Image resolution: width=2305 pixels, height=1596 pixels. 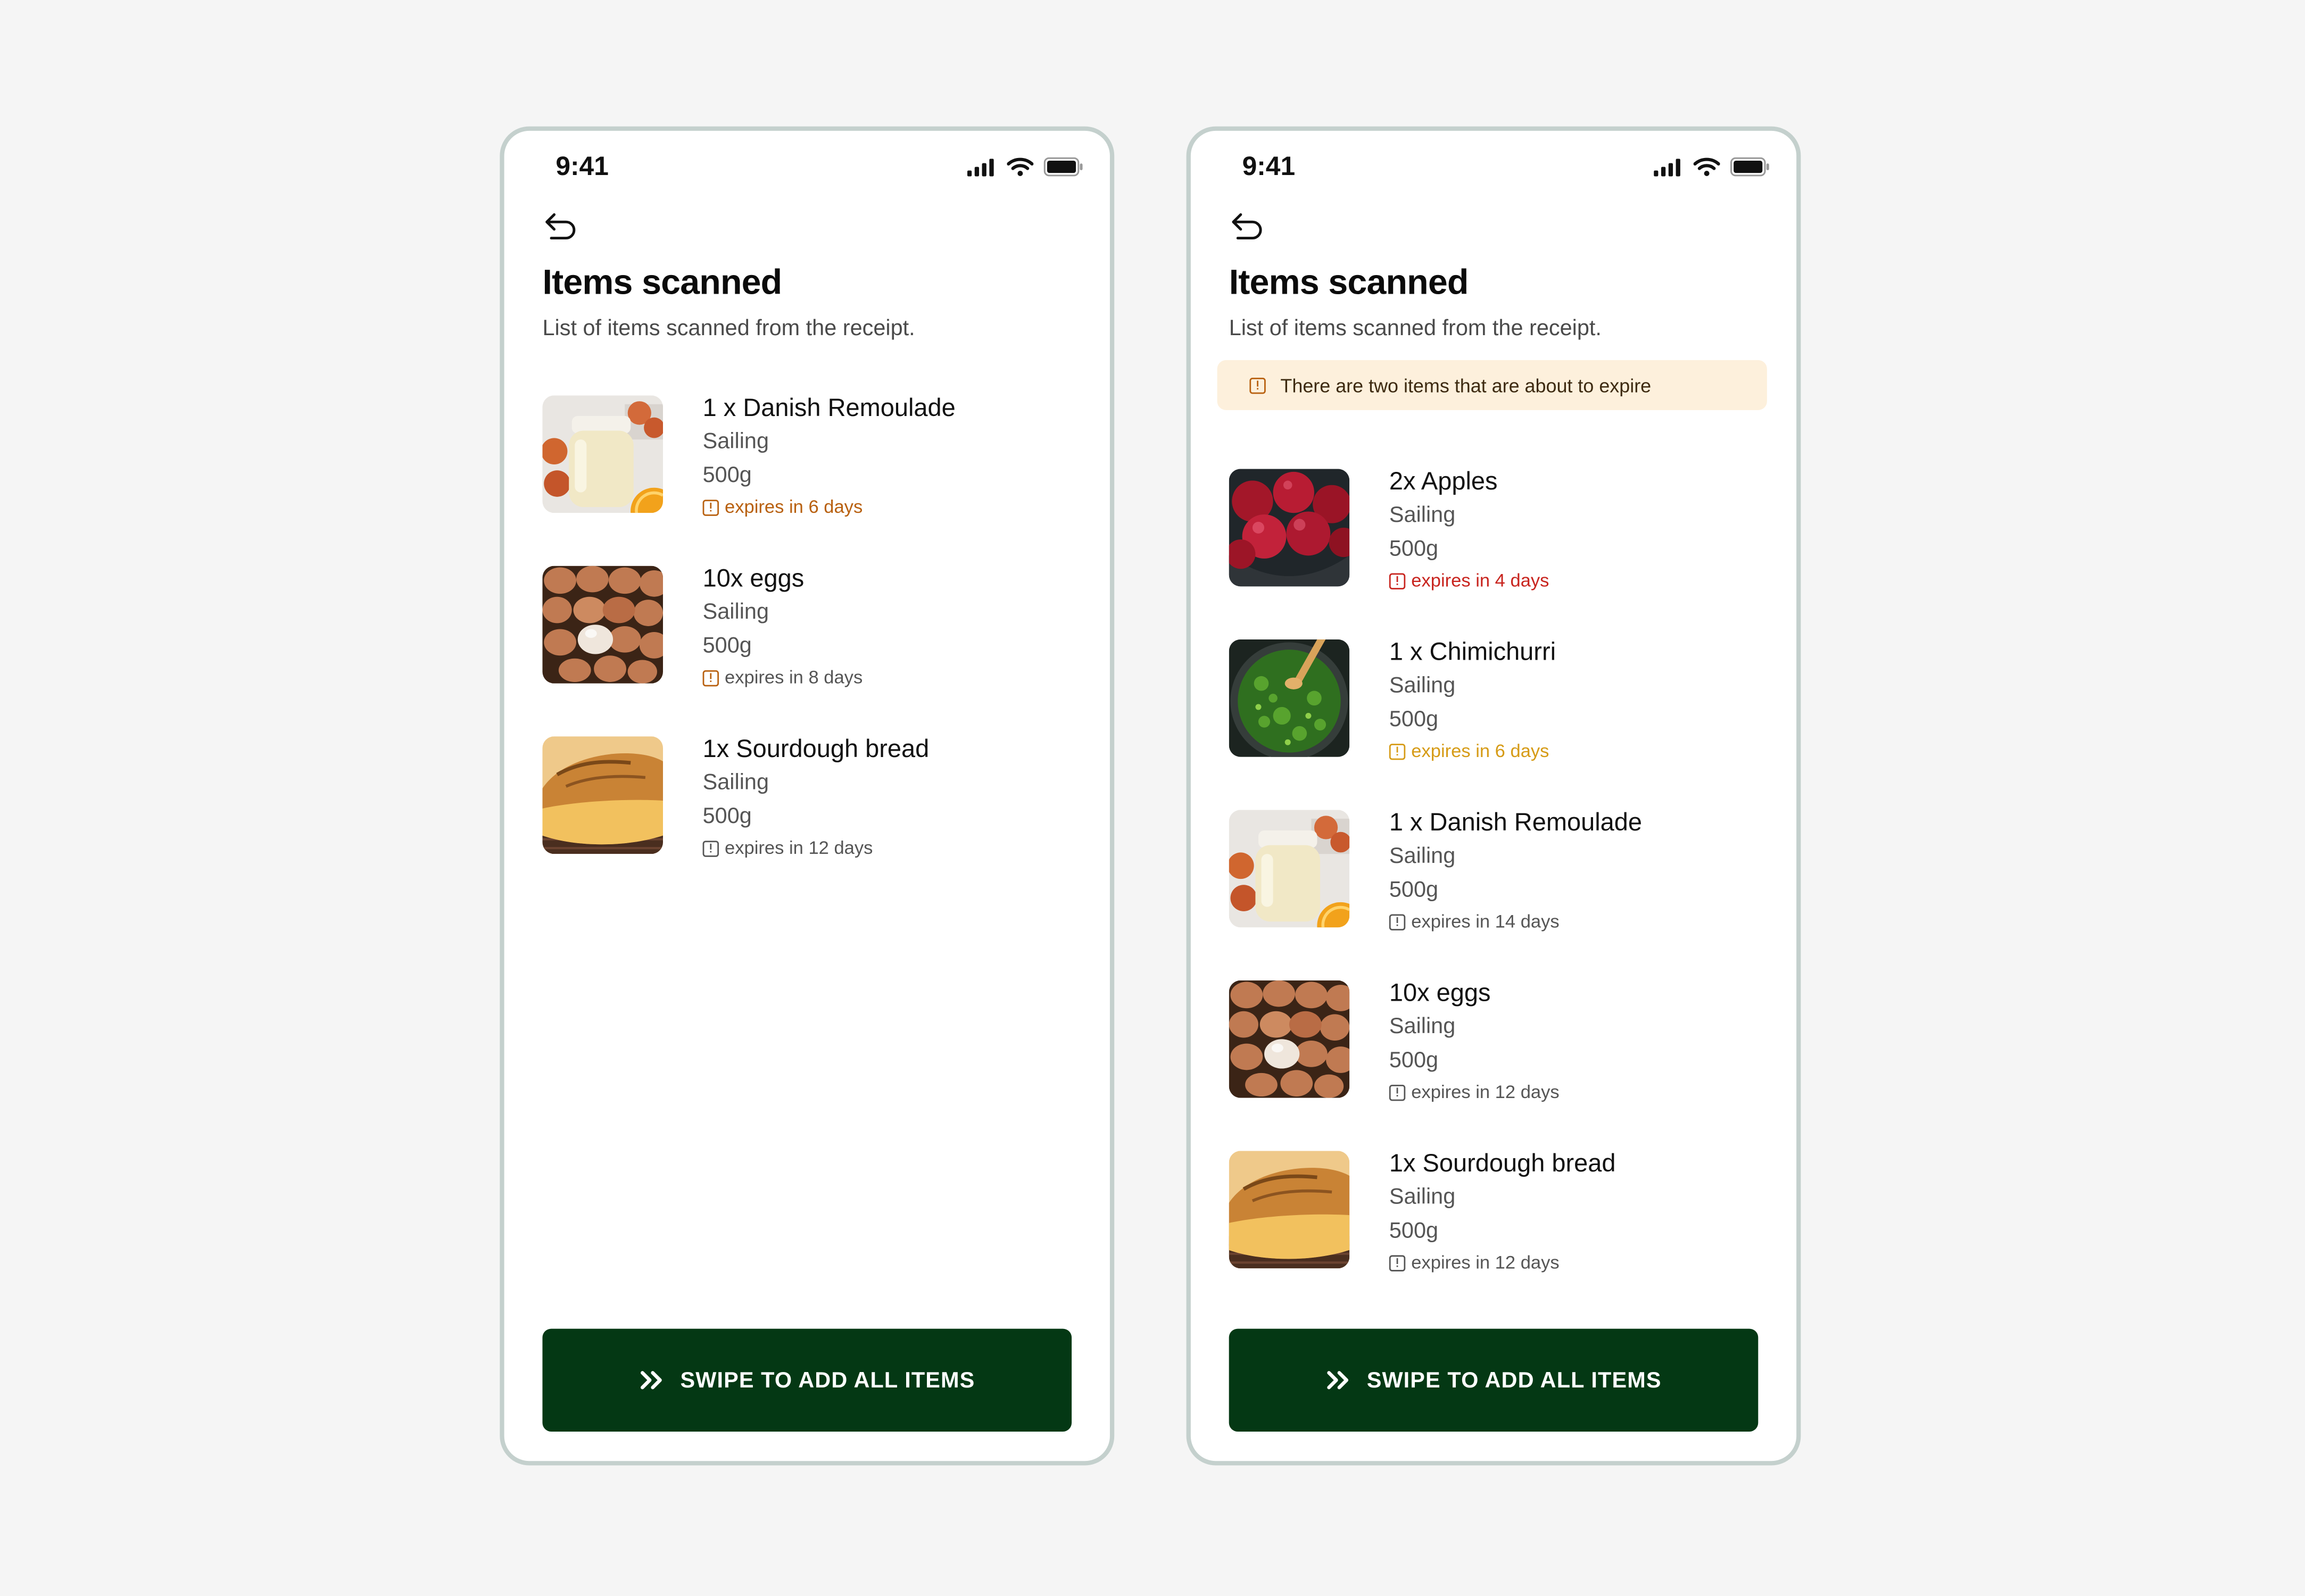 What do you see at coordinates (1498, 1065) in the screenshot?
I see `list-item: 10x eggs Sailing 500g expires in 12 days` at bounding box center [1498, 1065].